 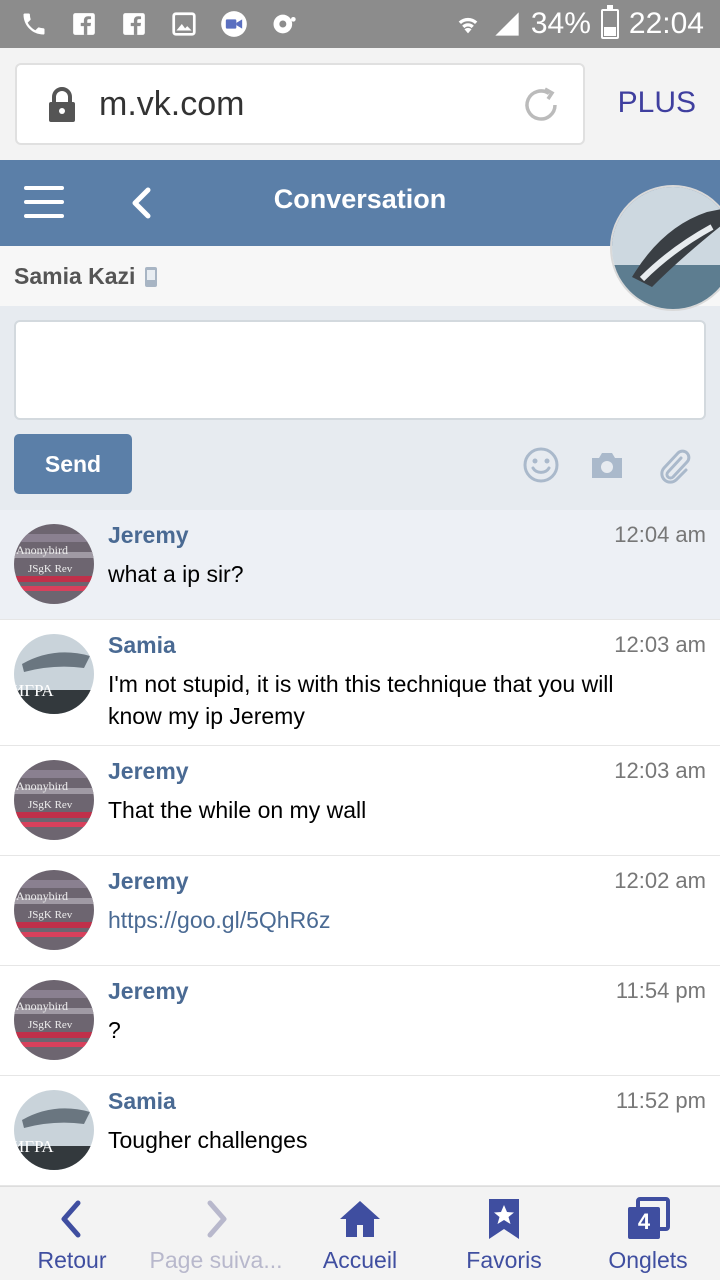 What do you see at coordinates (360, 24) in the screenshot?
I see `status-bar: 34% 22:04` at bounding box center [360, 24].